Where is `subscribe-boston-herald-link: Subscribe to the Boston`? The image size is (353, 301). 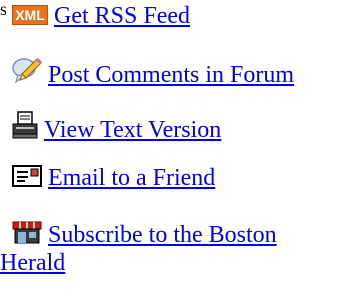 subscribe-boston-herald-link: Subscribe to the Boston is located at coordinates (162, 235).